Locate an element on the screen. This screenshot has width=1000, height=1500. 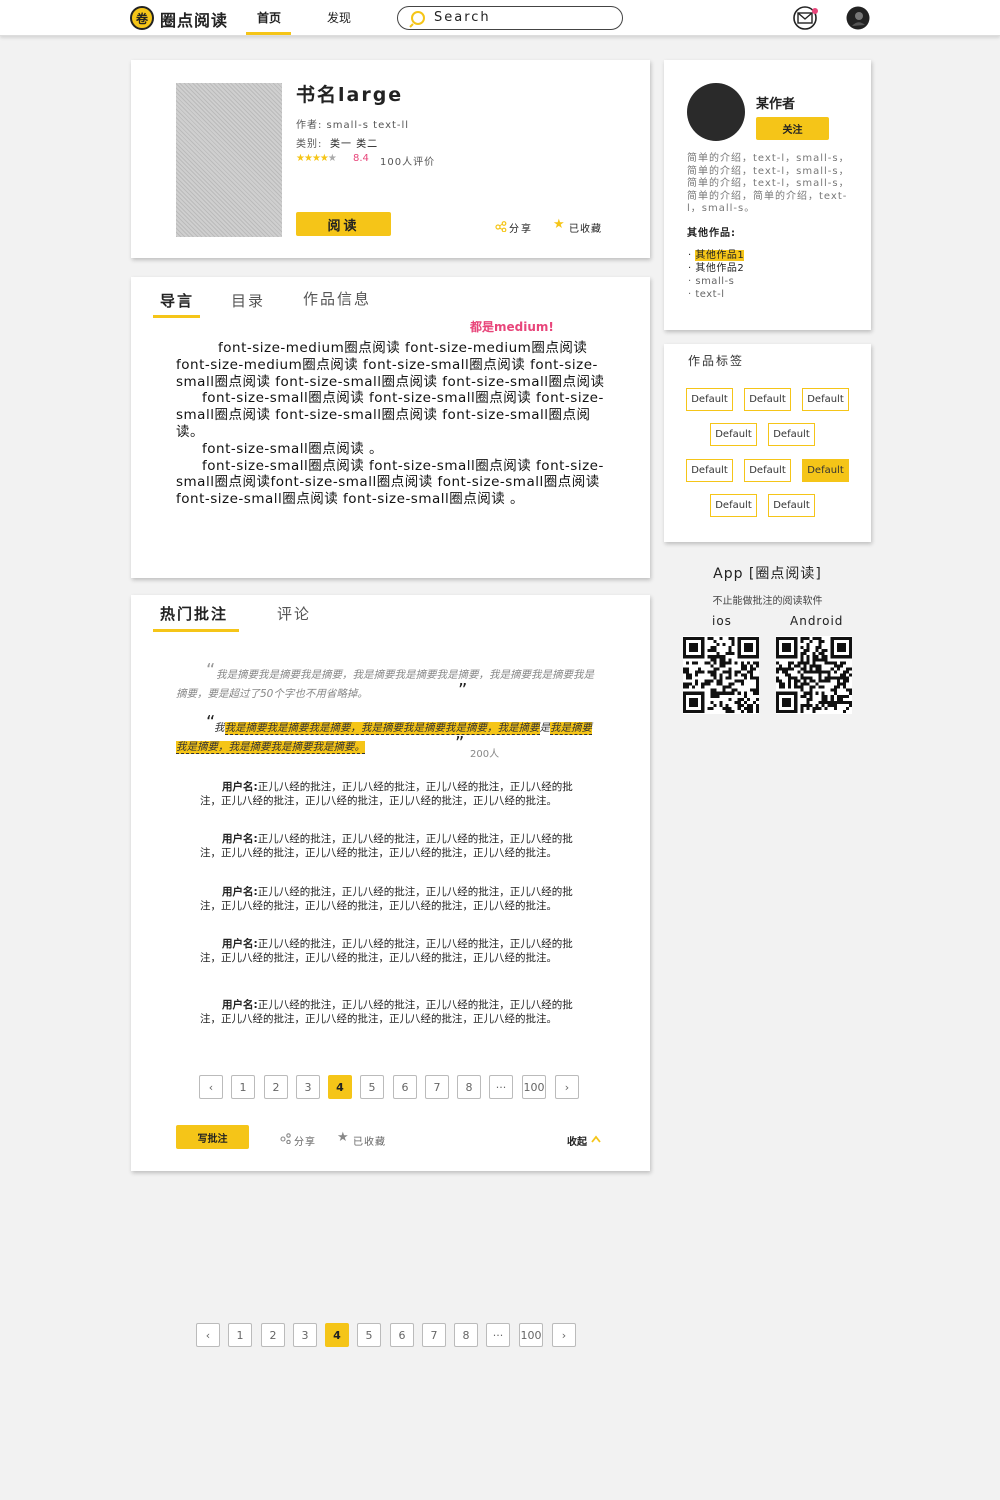
logo-icon: 卷 is located at coordinates (142, 18).